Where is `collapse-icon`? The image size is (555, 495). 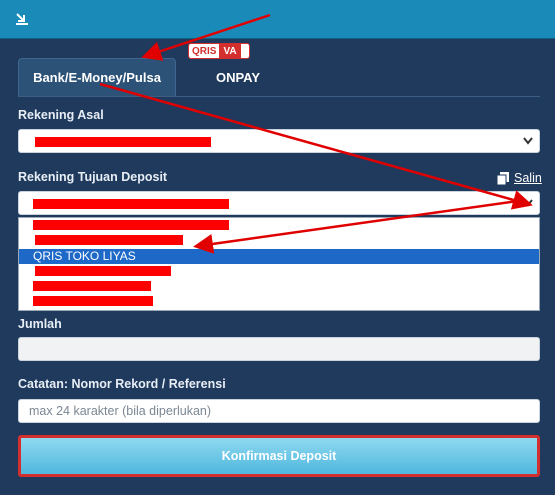
collapse-icon is located at coordinates (22, 19).